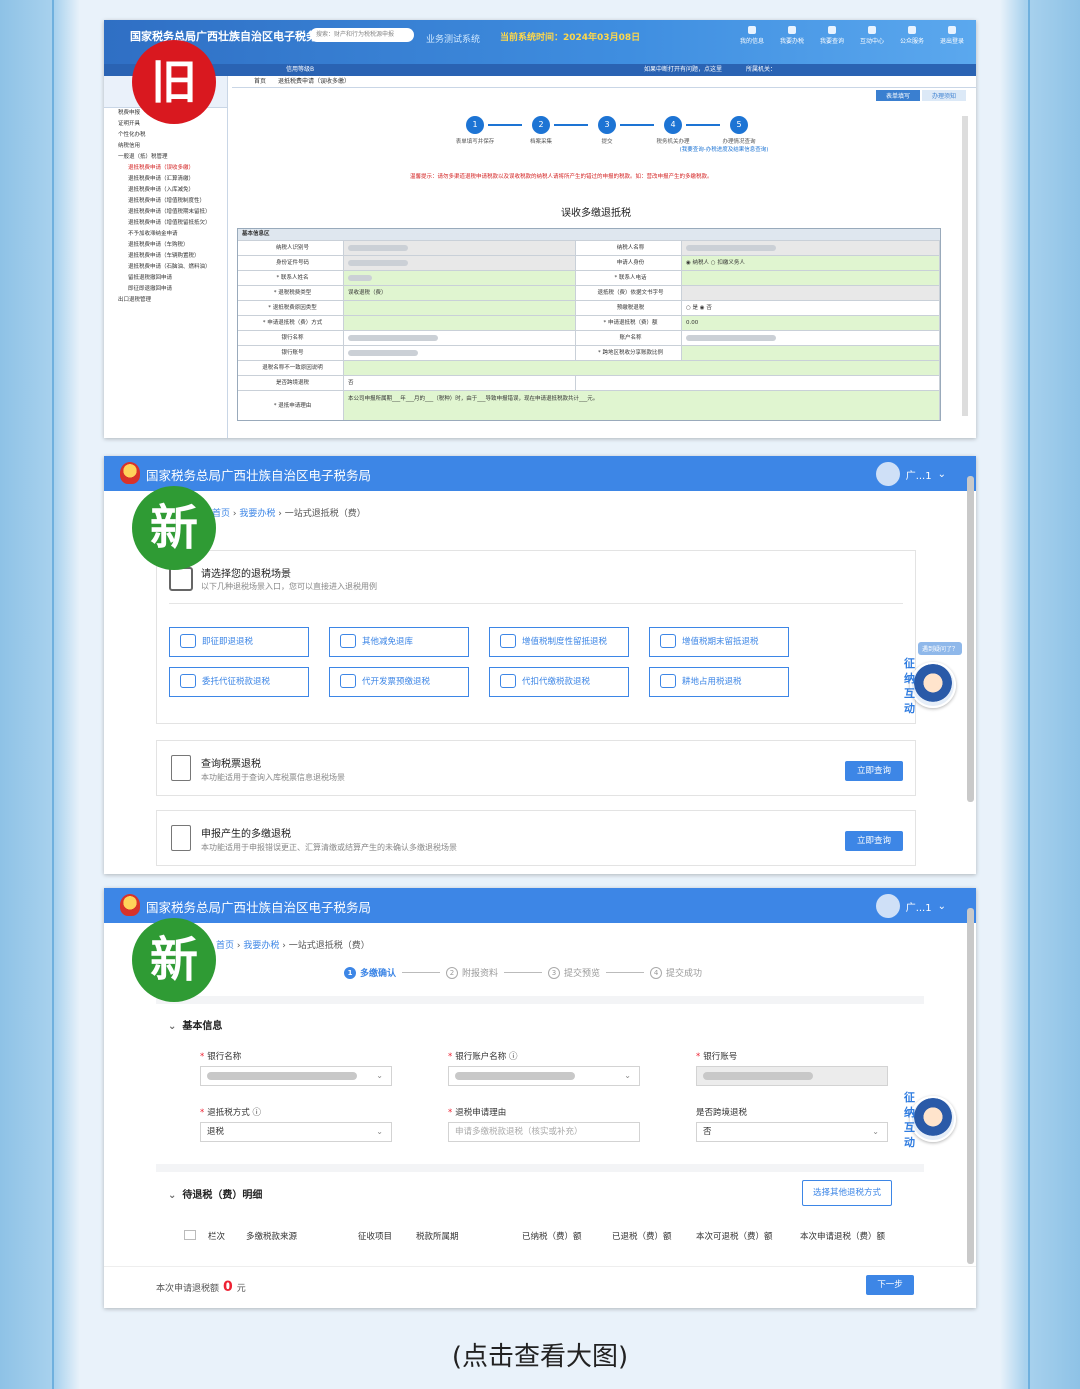 Image resolution: width=1080 pixels, height=1389 pixels. Describe the element at coordinates (589, 292) in the screenshot. I see `old-form-row: * 退税税费类型 误收退税（费） 退抵税（费）依据文书字号` at that location.